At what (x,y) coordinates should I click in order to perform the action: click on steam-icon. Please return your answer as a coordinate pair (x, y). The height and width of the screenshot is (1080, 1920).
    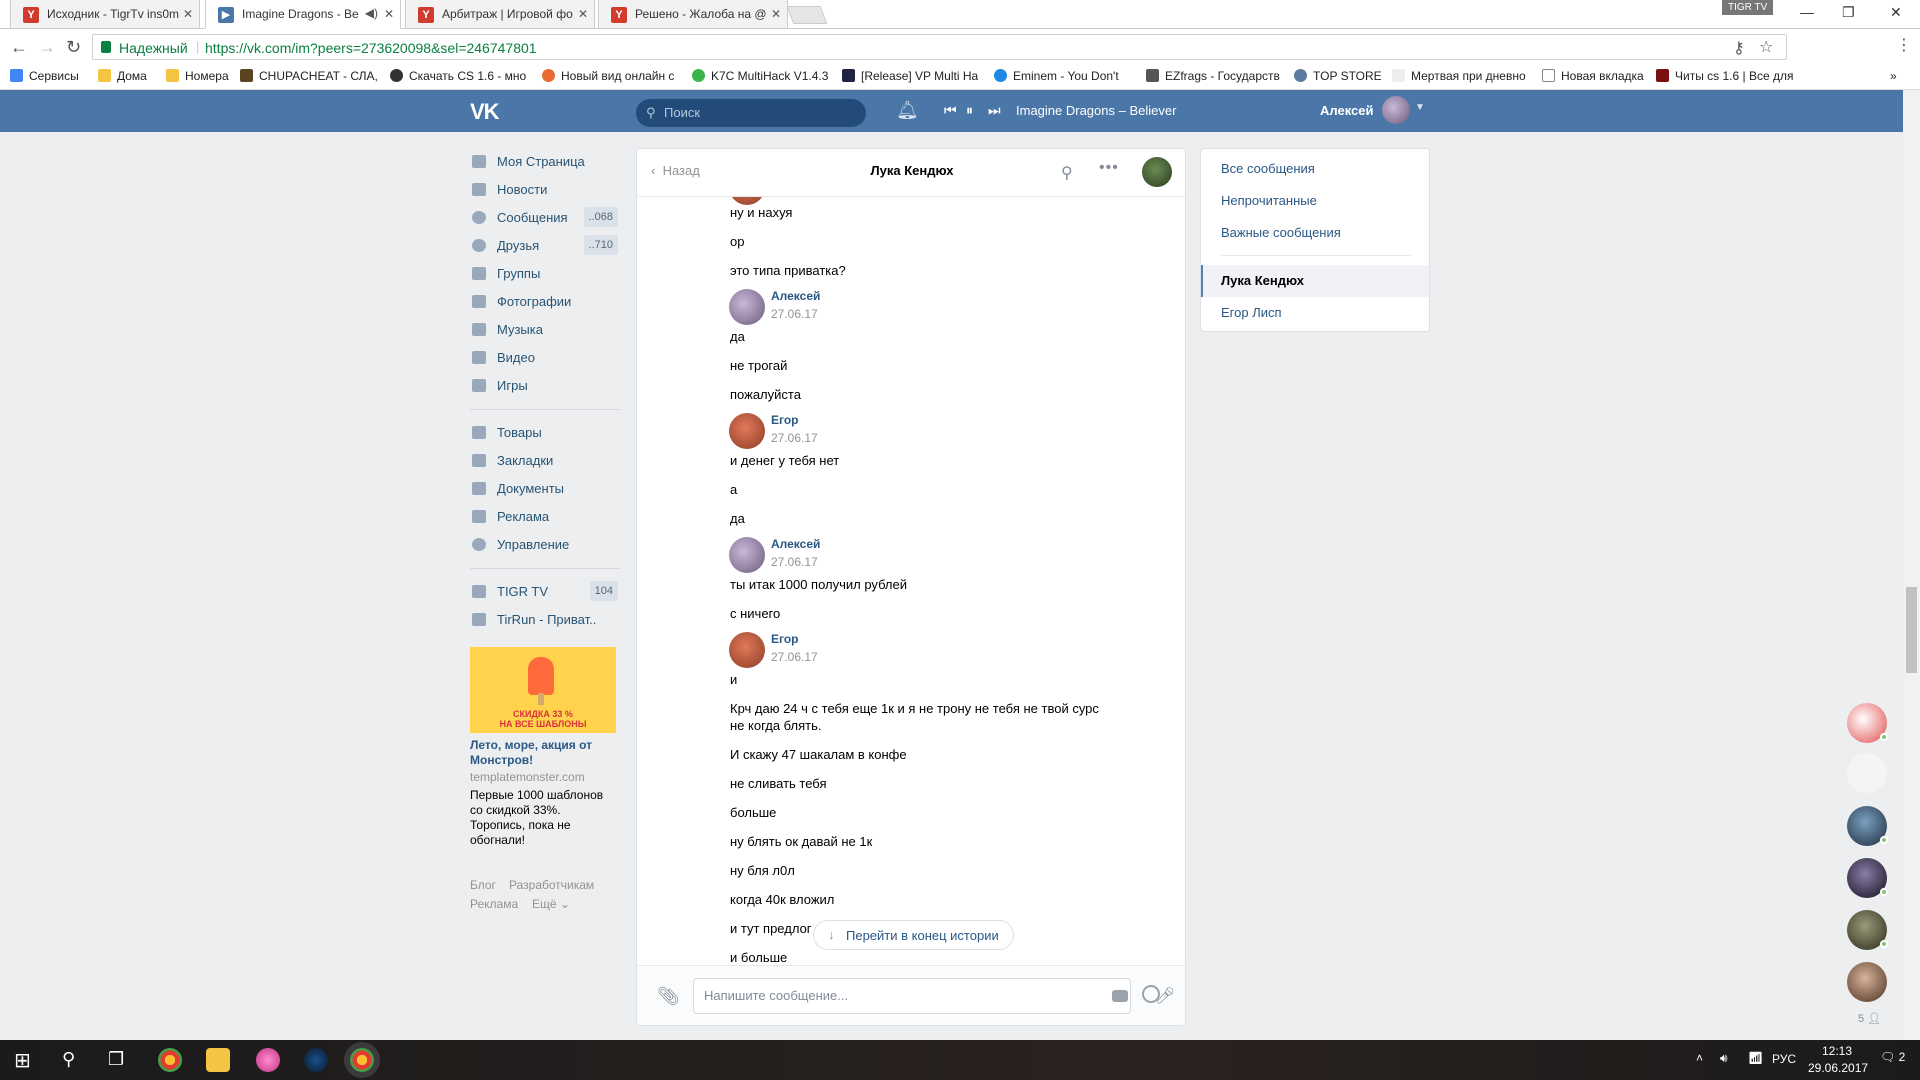
    Looking at the image, I should click on (316, 1060).